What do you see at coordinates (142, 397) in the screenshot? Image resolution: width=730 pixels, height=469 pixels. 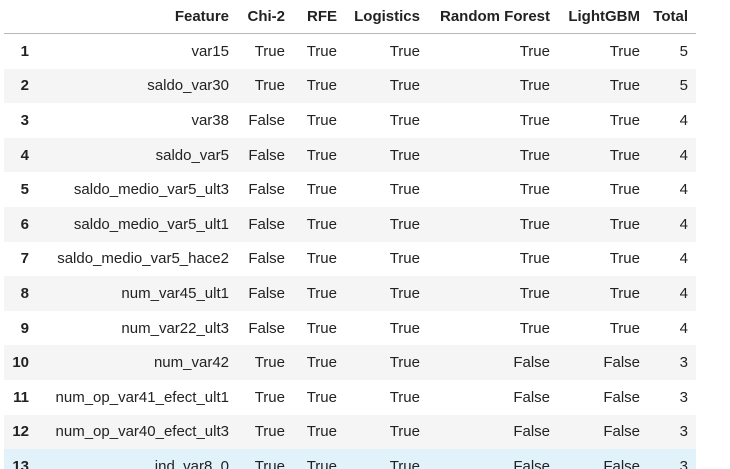 I see `cell-feature: num_op_var41_efect_ult1` at bounding box center [142, 397].